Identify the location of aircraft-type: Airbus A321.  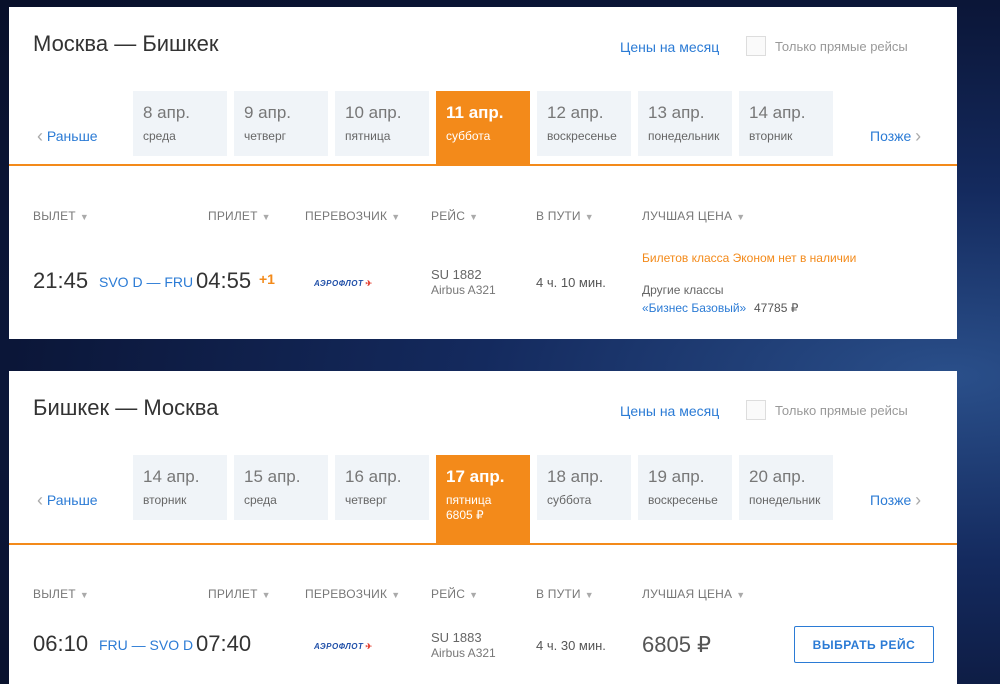
(463, 653).